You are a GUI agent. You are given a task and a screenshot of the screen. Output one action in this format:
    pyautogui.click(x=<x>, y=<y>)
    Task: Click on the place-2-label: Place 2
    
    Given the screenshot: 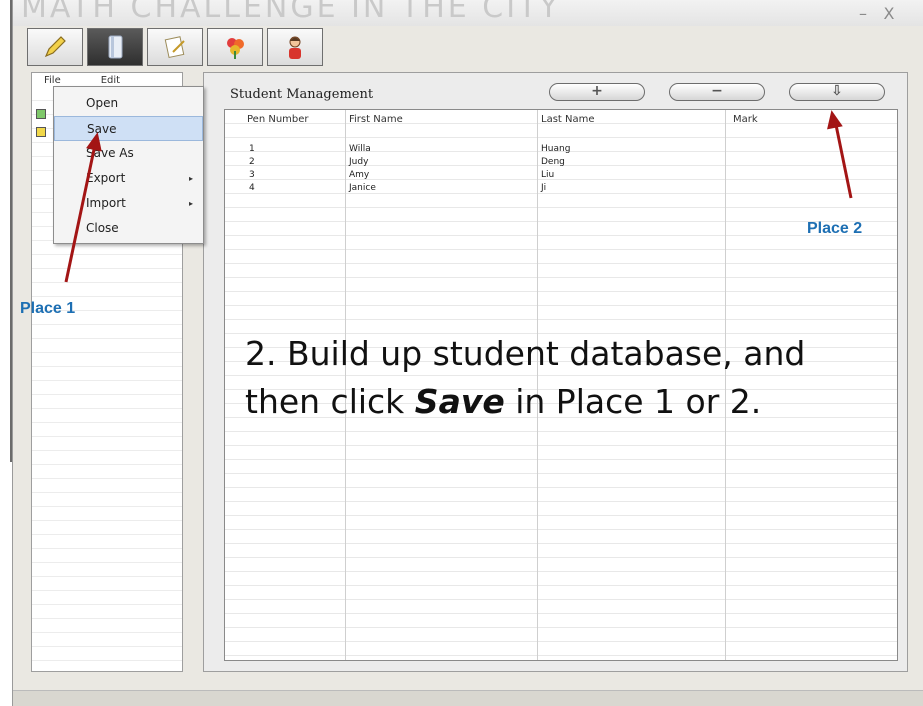 What is the action you would take?
    pyautogui.click(x=835, y=228)
    